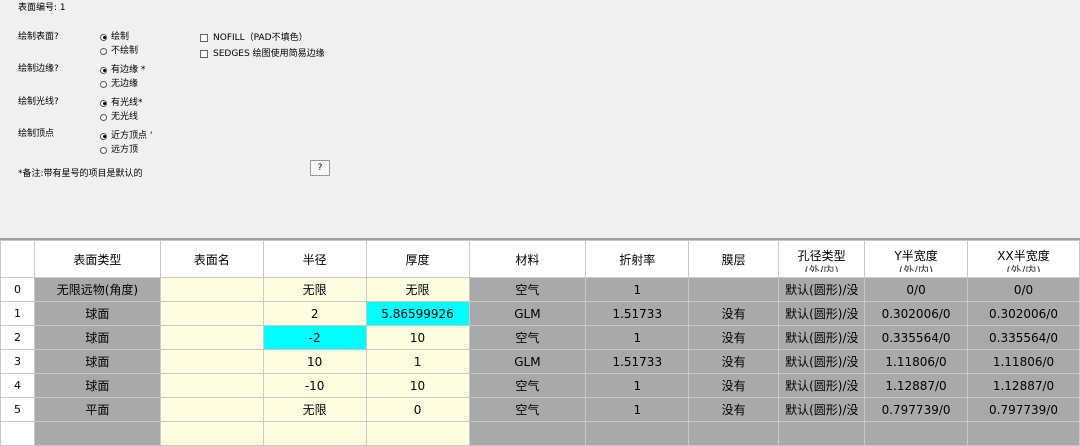 This screenshot has height=446, width=1080. What do you see at coordinates (916, 409) in the screenshot?
I see `y-semi-width-cell: 0.797739/0` at bounding box center [916, 409].